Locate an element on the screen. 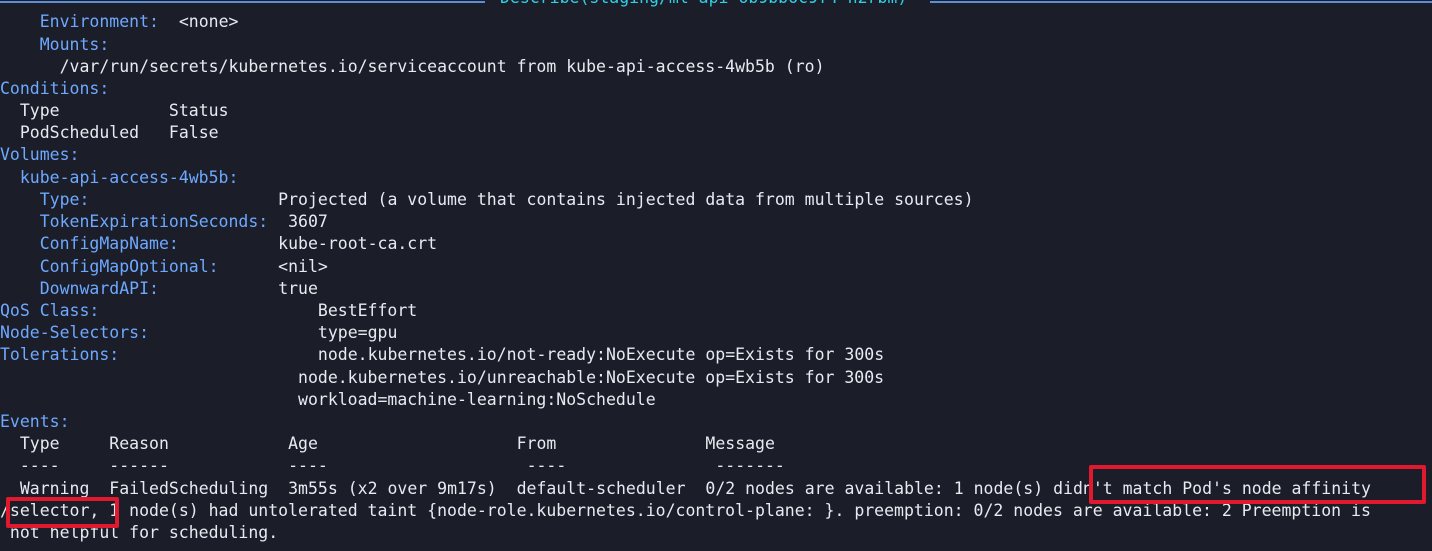 This screenshot has height=551, width=1432. toleration-line: workload=machine-learning:NoSchedule is located at coordinates (328, 400).